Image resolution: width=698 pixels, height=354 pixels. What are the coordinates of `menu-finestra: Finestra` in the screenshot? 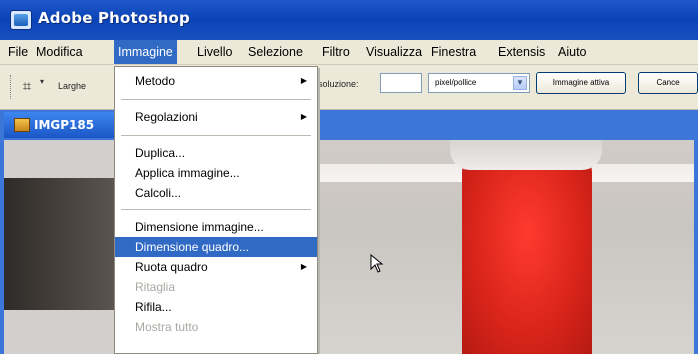 It's located at (453, 52).